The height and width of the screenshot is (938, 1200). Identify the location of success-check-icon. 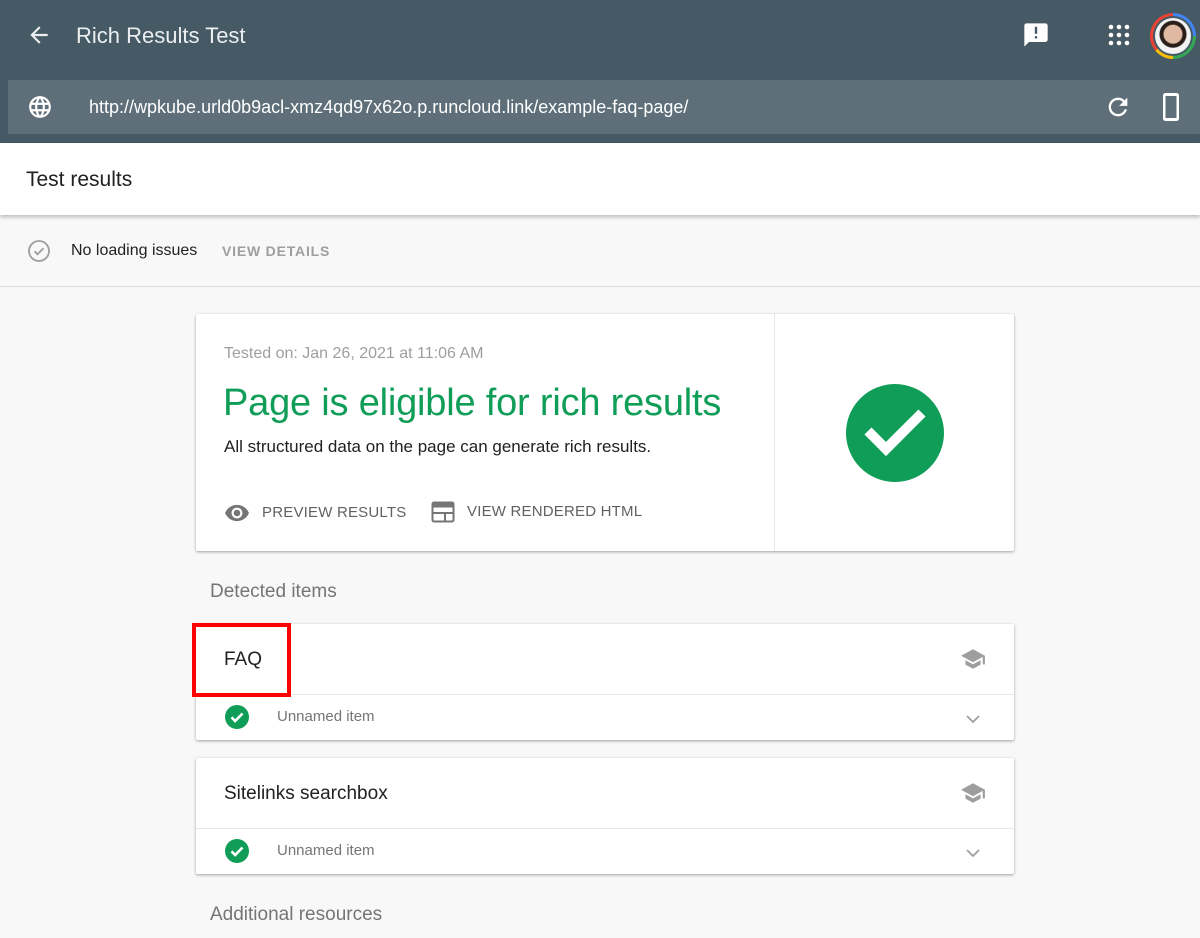
(895, 433).